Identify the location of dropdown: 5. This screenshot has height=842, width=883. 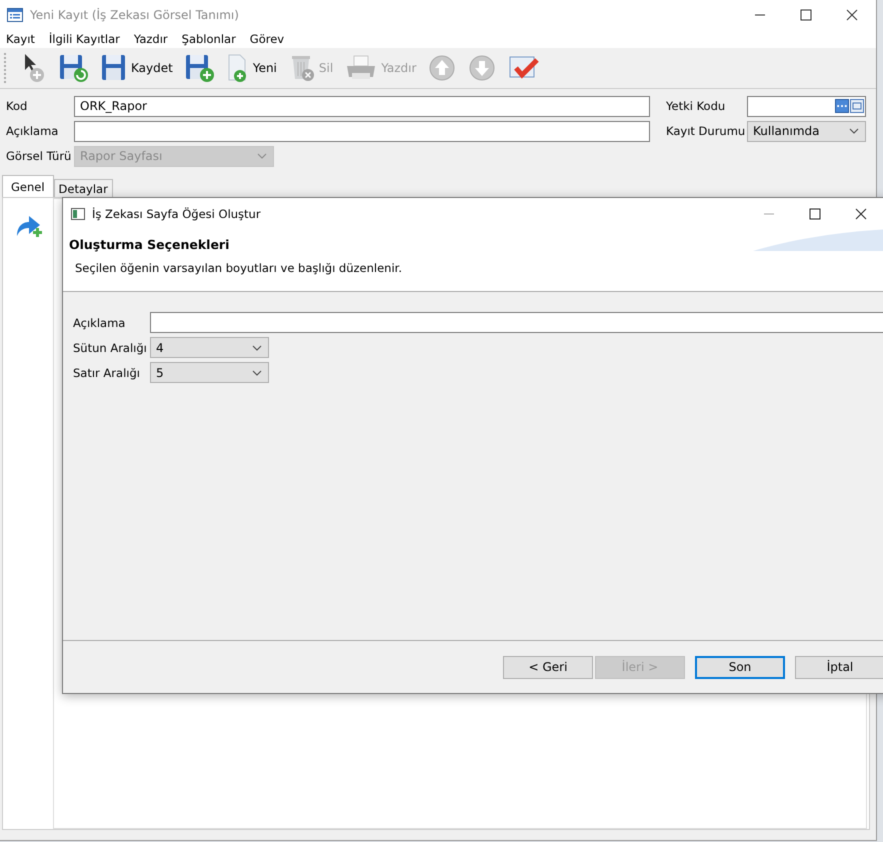
(209, 372).